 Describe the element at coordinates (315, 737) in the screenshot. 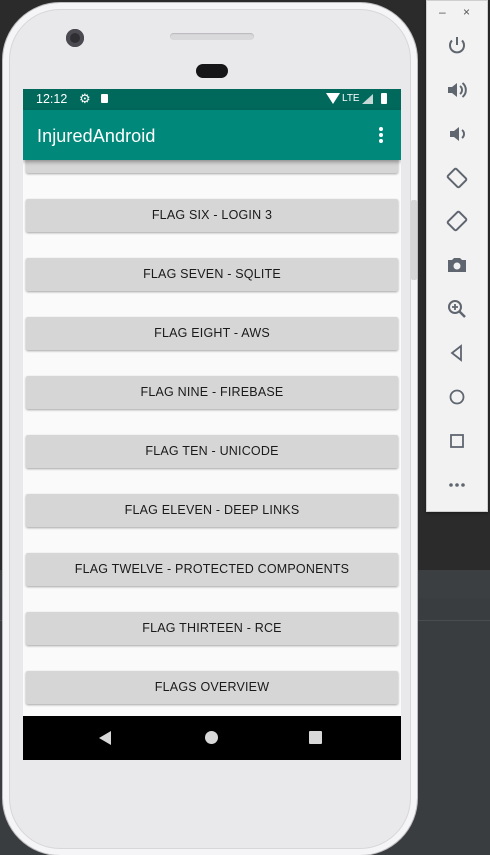

I see `recents-icon` at that location.